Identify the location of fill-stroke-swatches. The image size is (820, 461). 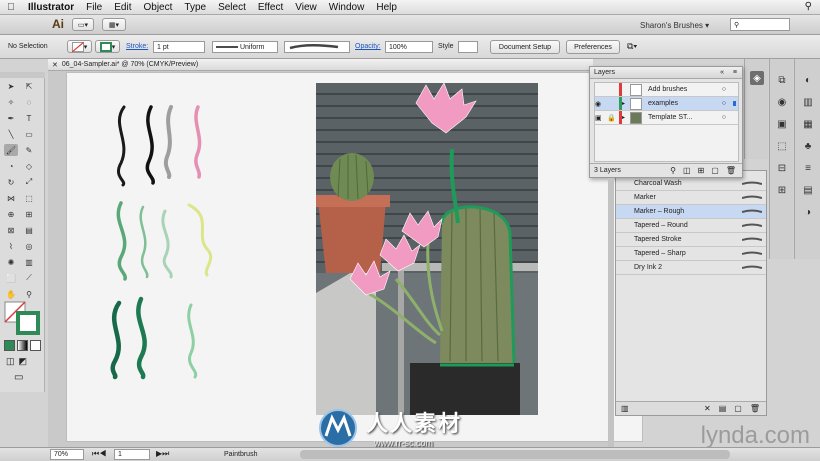
(23, 318).